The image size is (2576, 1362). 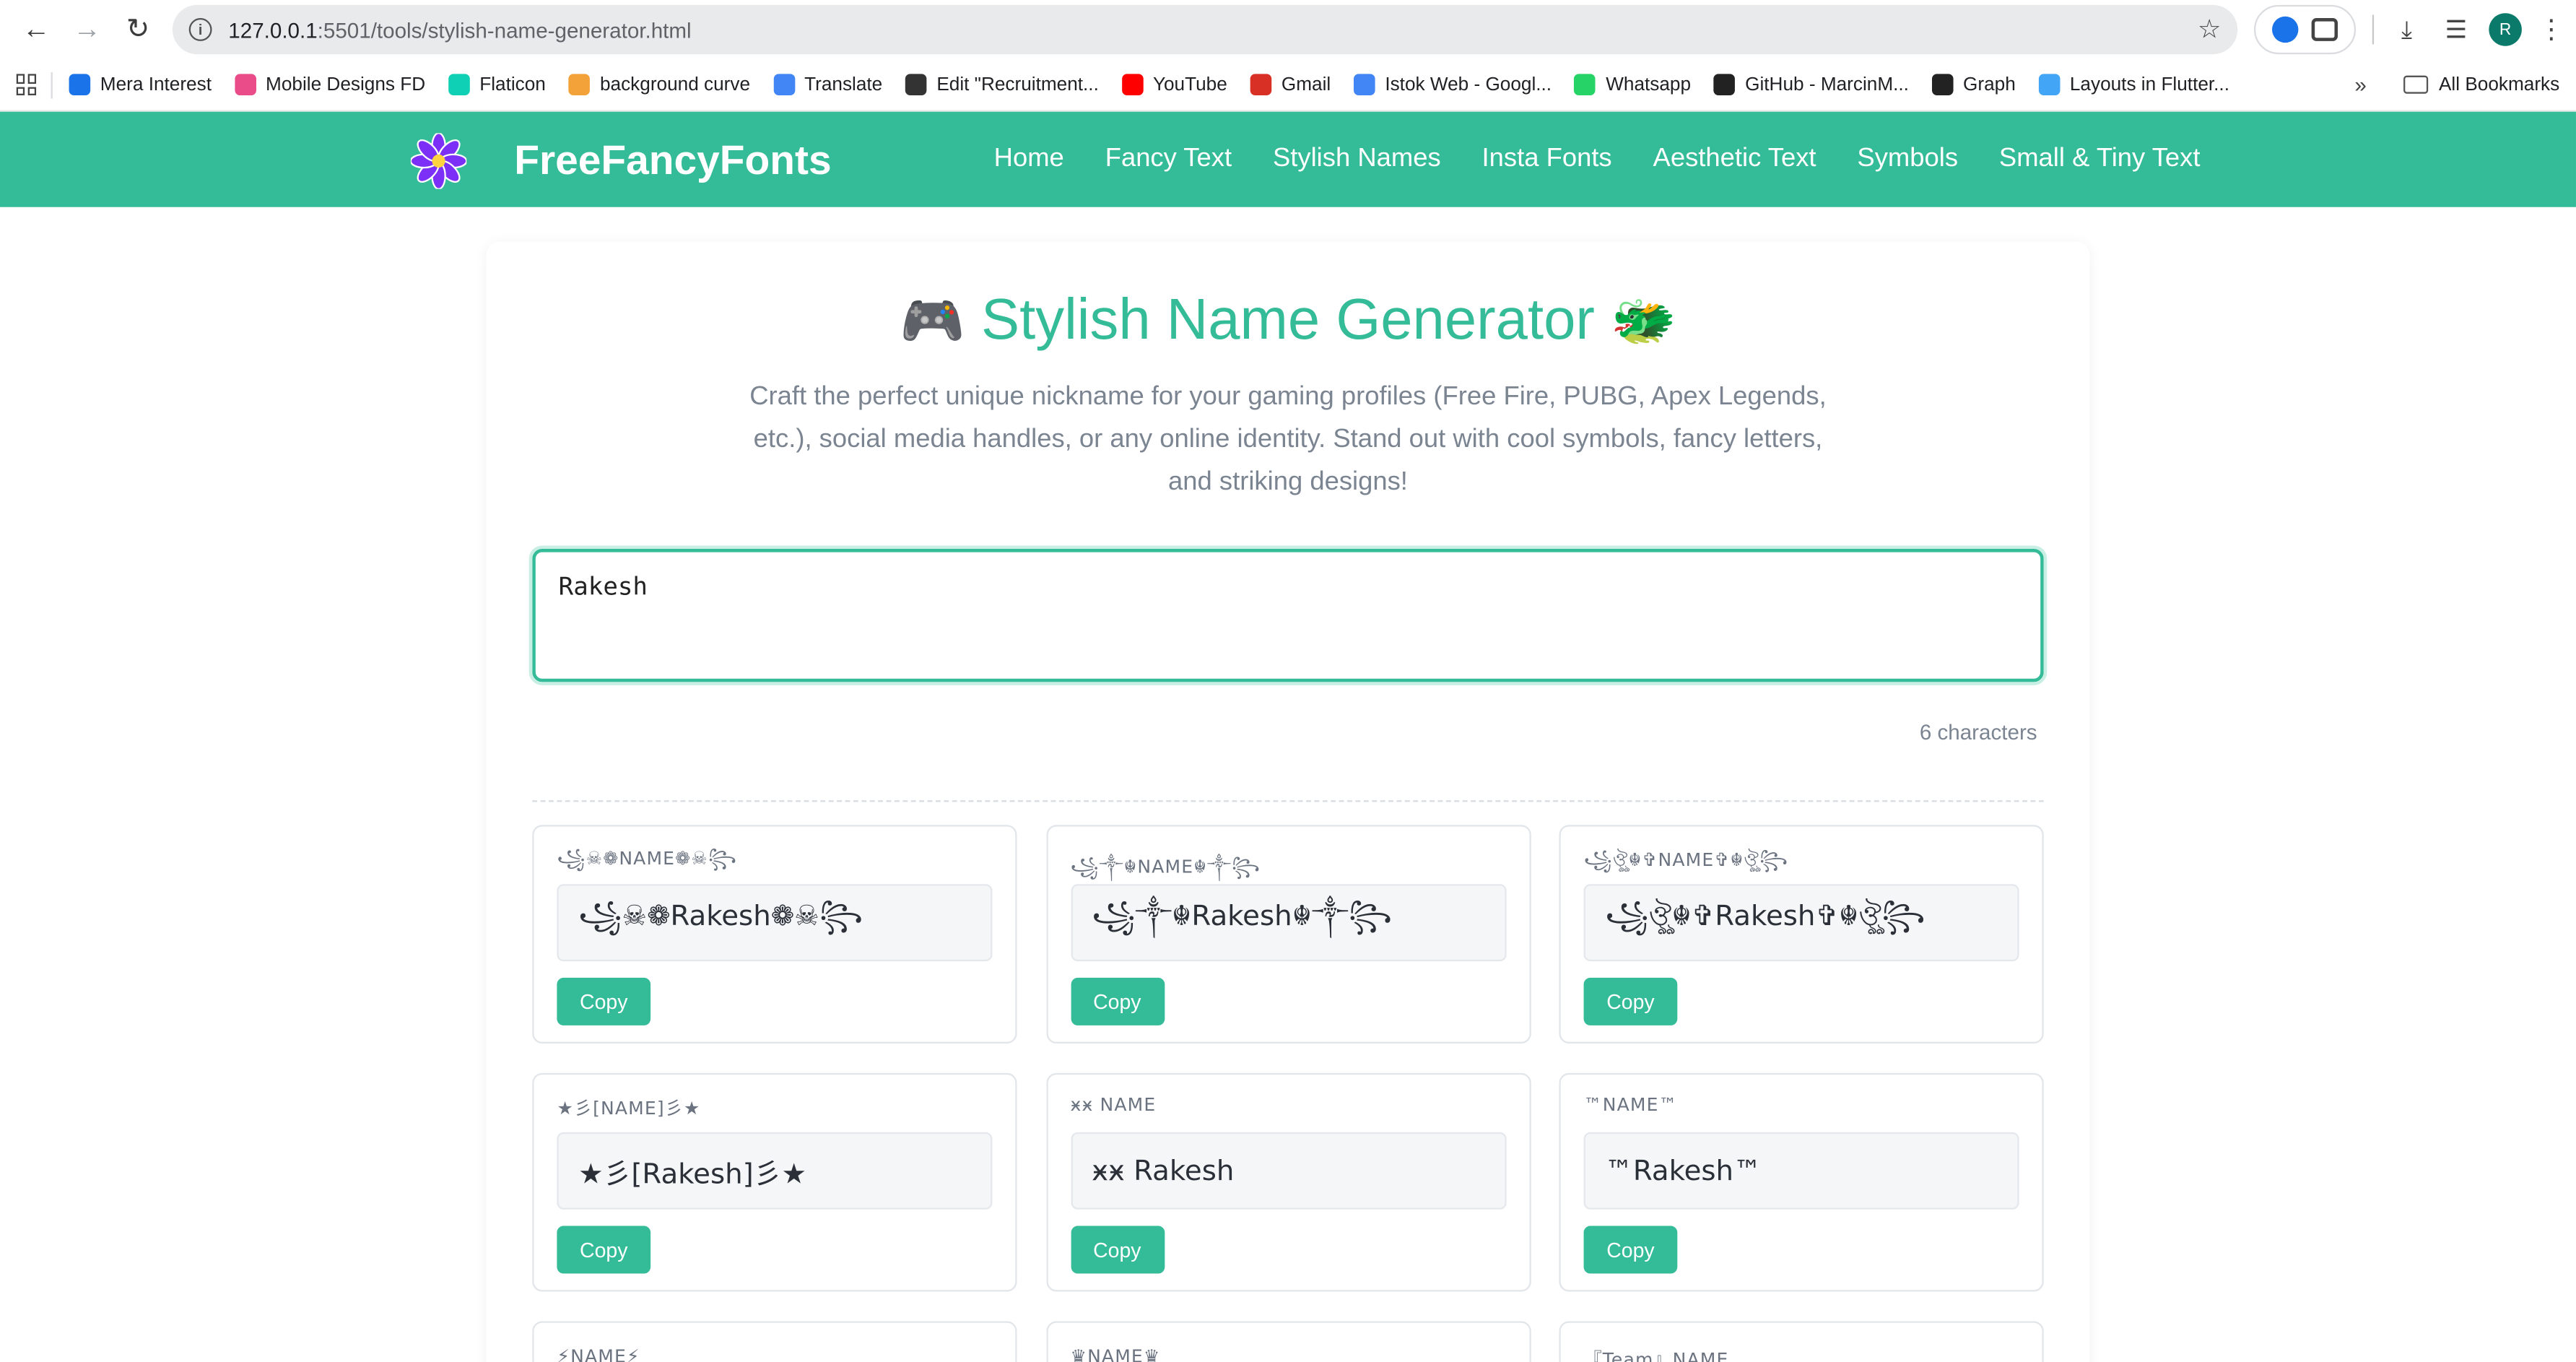 What do you see at coordinates (2551, 30) in the screenshot?
I see `more-menu-icon: ⋮` at bounding box center [2551, 30].